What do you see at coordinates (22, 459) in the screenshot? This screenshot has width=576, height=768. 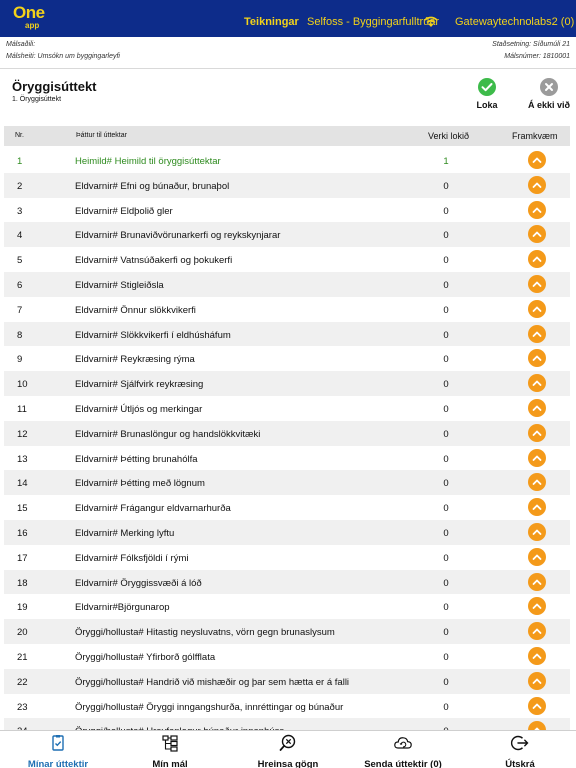 I see `row-number: 13` at bounding box center [22, 459].